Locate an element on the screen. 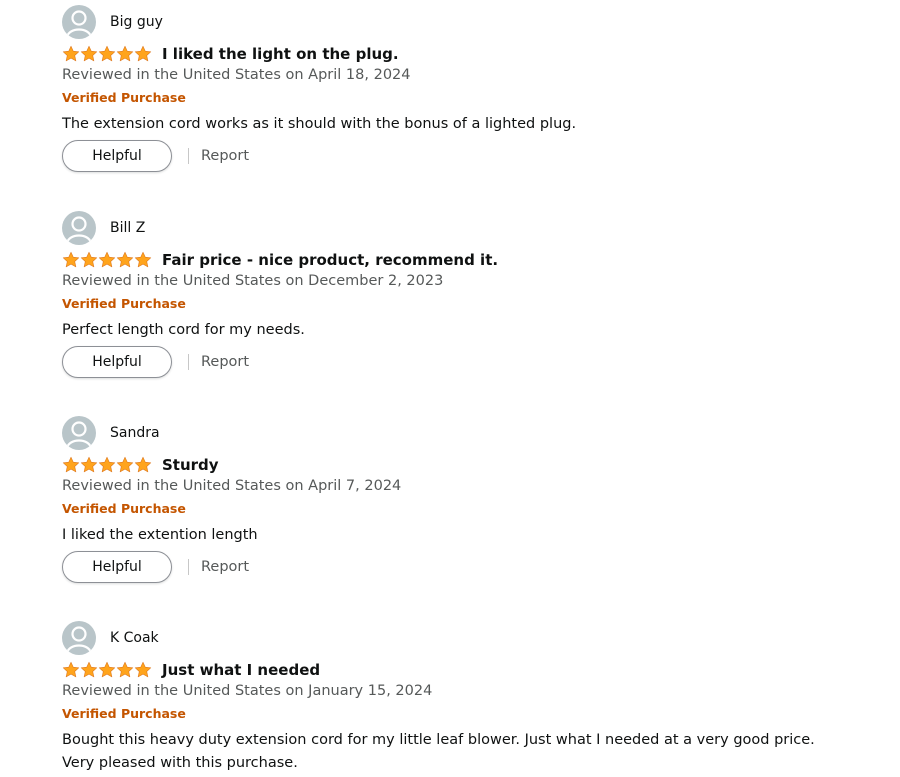 Image resolution: width=900 pixels, height=777 pixels. review-title: I liked the light on the plug. is located at coordinates (280, 54).